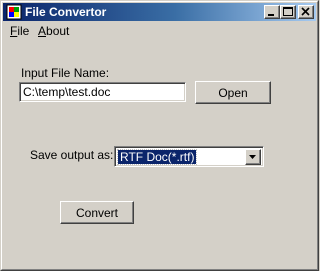 The height and width of the screenshot is (271, 320). I want to click on window-title: File Convertor, so click(66, 12).